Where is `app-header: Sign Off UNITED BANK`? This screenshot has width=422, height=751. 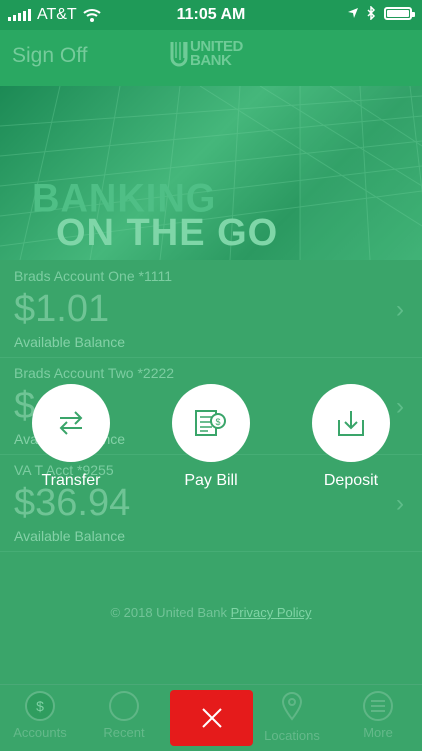
app-header: Sign Off UNITED BANK is located at coordinates (211, 58).